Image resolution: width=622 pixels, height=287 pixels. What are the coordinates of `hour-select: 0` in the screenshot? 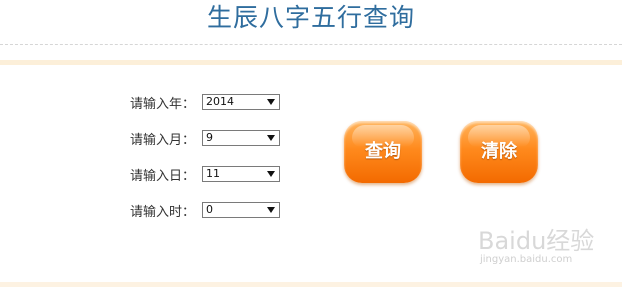 It's located at (241, 210).